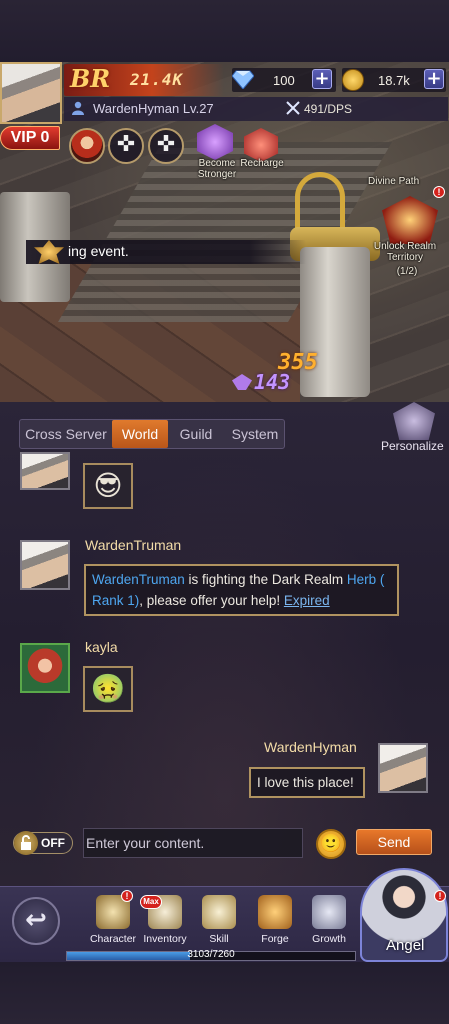 The image size is (449, 1024). I want to click on message-text-tail: , please offer your help!, so click(211, 600).